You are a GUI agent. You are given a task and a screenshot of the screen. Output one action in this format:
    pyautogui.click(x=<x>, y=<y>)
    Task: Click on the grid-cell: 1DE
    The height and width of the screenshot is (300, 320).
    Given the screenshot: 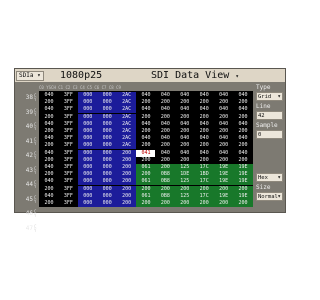 What is the action you would take?
    pyautogui.click(x=184, y=175)
    